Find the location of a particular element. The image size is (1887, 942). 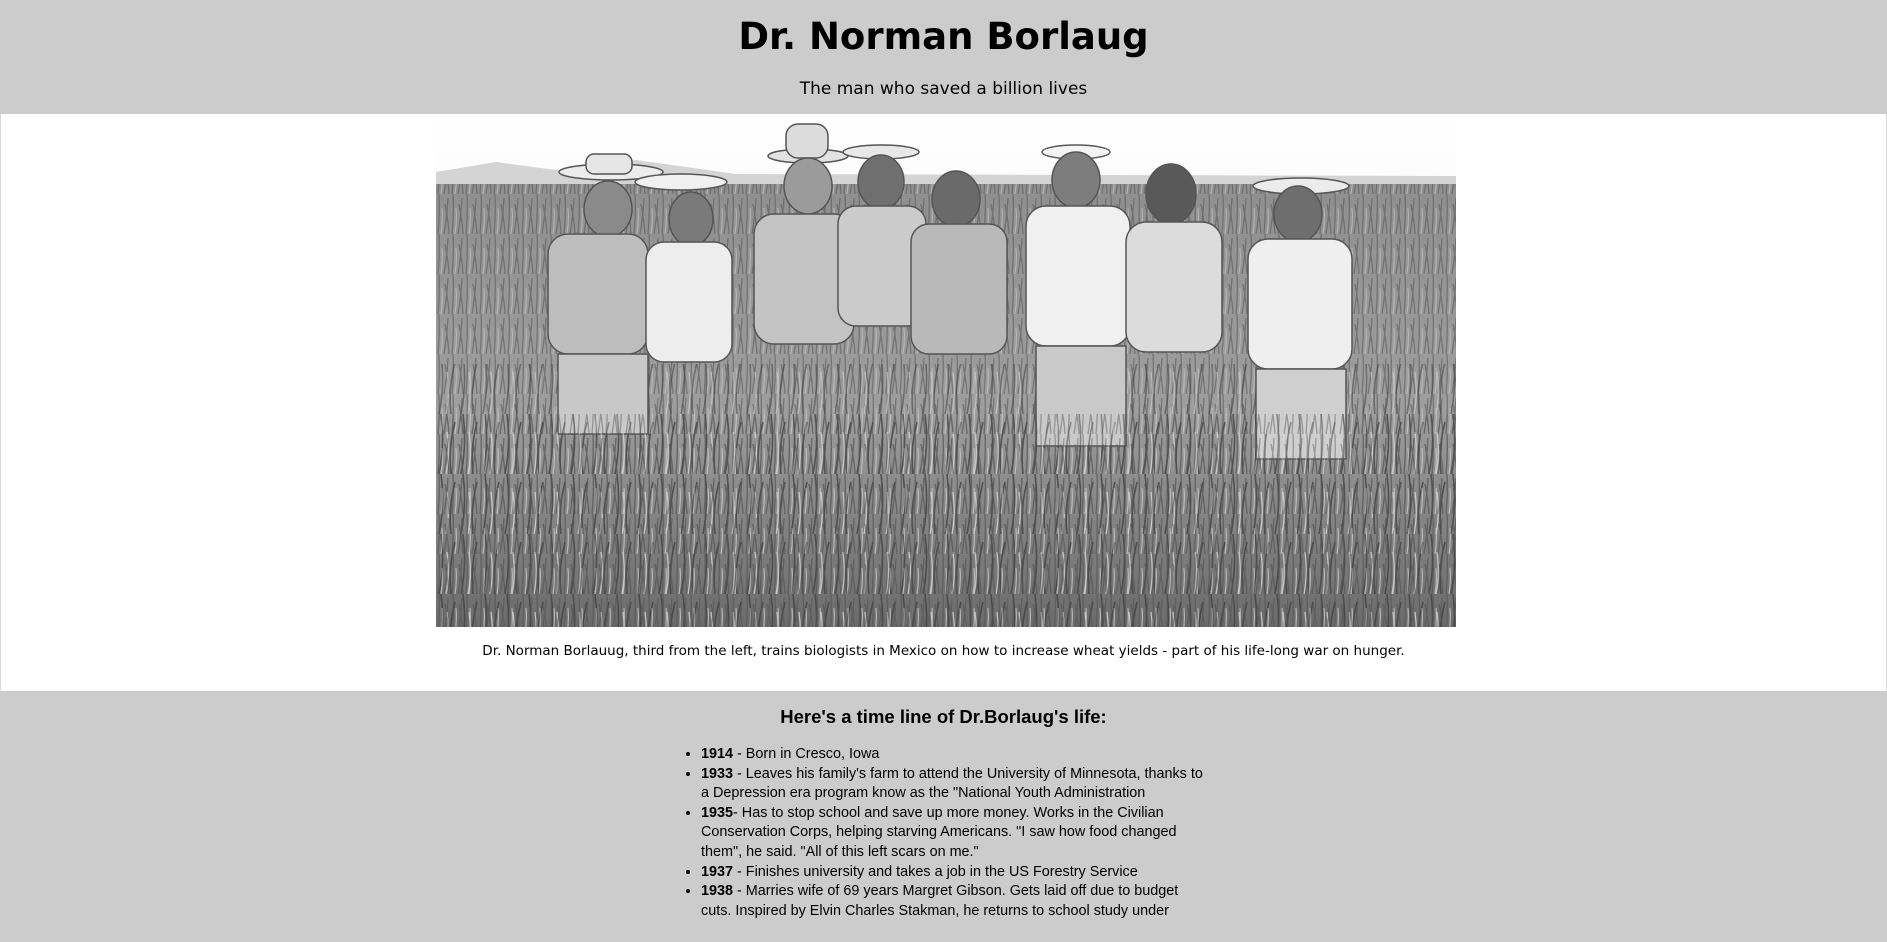

page-subtitle: The man who saved a billion lives is located at coordinates (943, 89).